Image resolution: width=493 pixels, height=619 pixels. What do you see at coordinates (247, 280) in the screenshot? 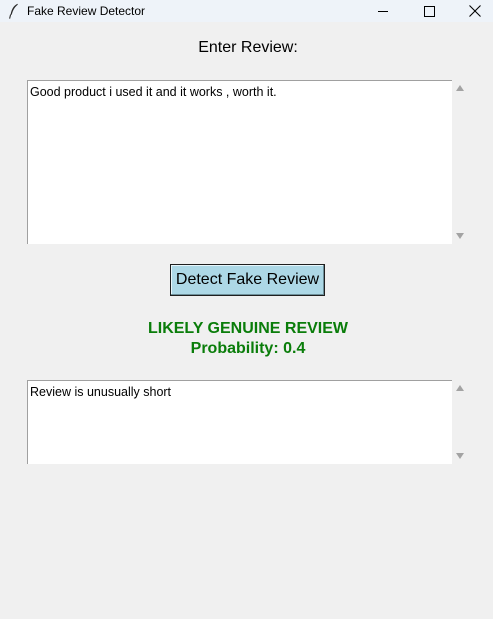
I see `detect-fake-review-button: Detect Fake Review` at bounding box center [247, 280].